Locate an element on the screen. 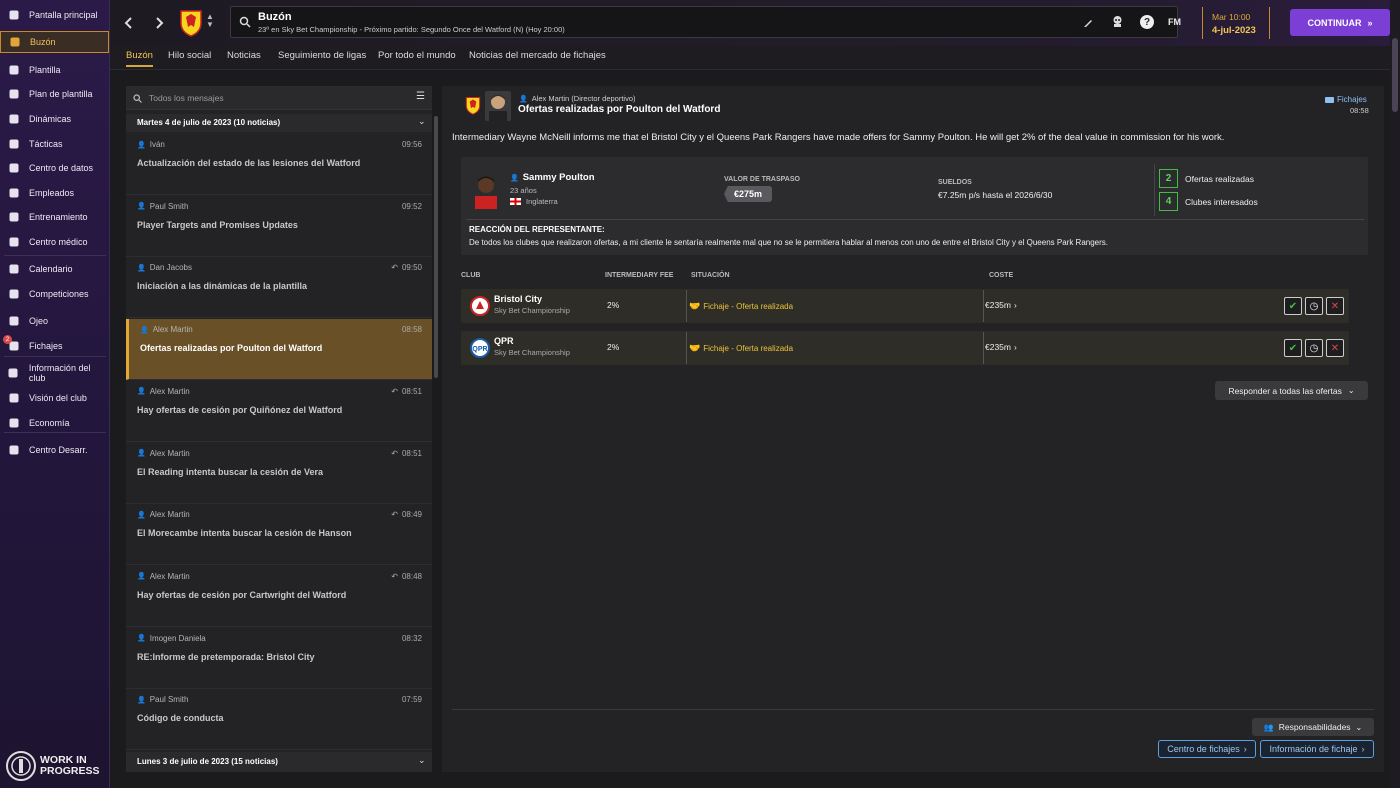 Image resolution: width=1400 pixels, height=788 pixels. tactics-icon is located at coordinates (13, 144).